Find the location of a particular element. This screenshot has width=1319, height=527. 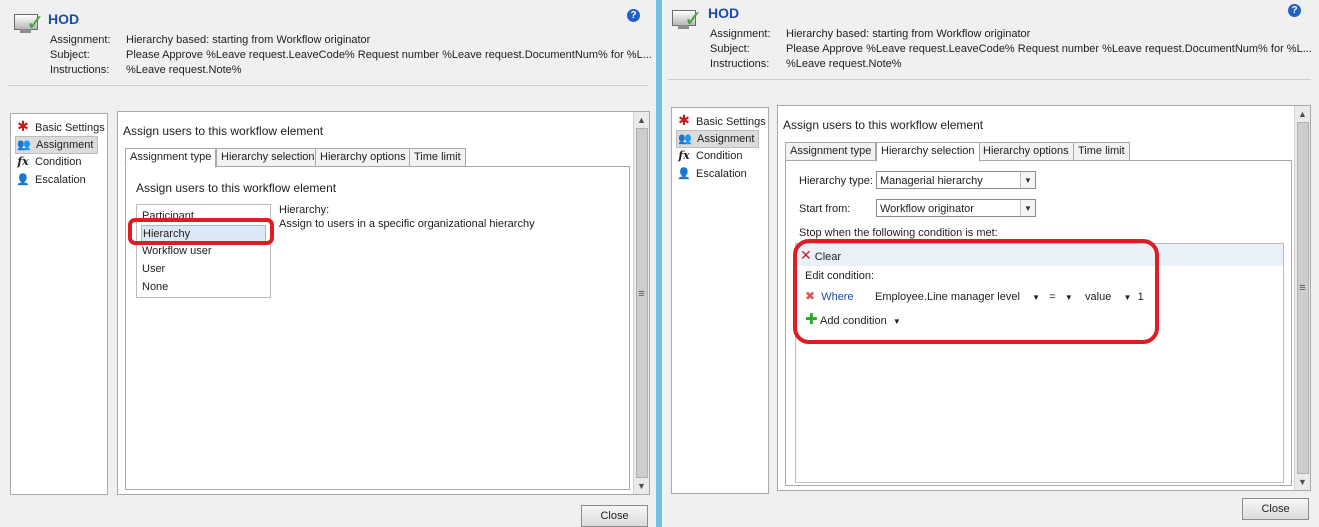

description-title: Hierarchy: is located at coordinates (304, 210).